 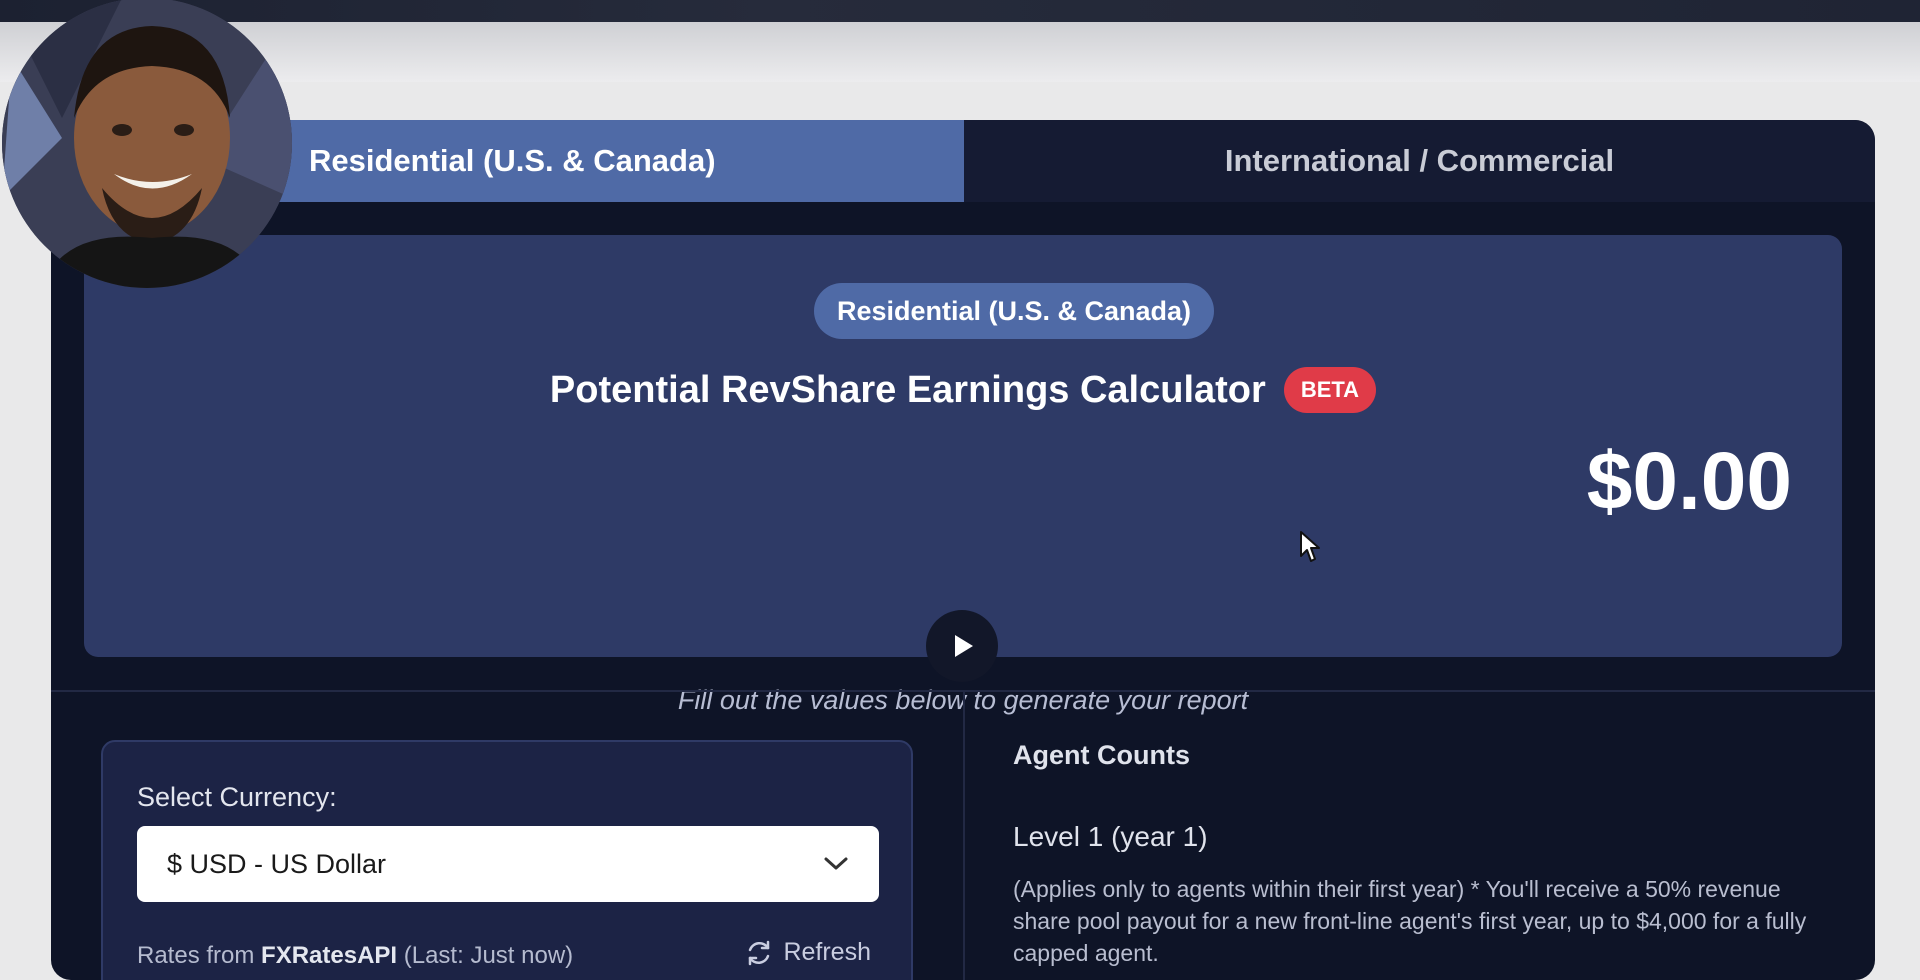 What do you see at coordinates (237, 797) in the screenshot?
I see `currency-label: Select Currency:` at bounding box center [237, 797].